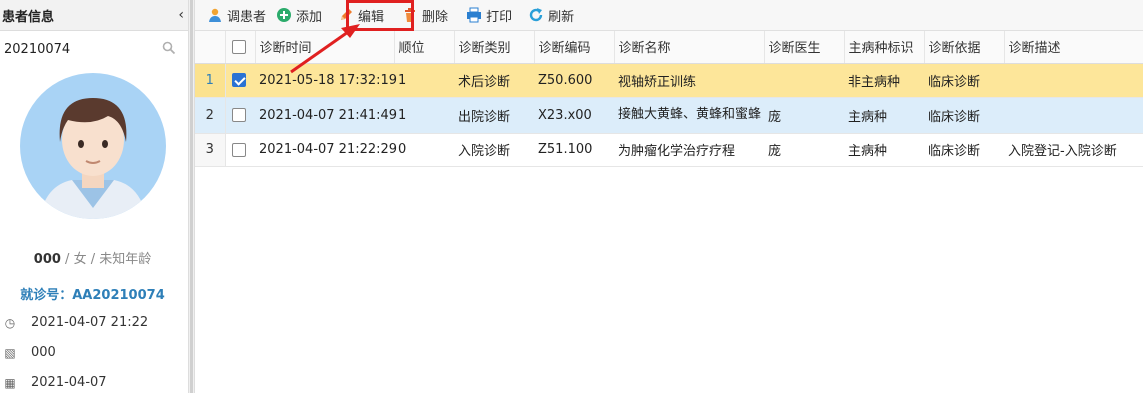 The width and height of the screenshot is (1143, 393). Describe the element at coordinates (210, 47) in the screenshot. I see `header-index` at that location.